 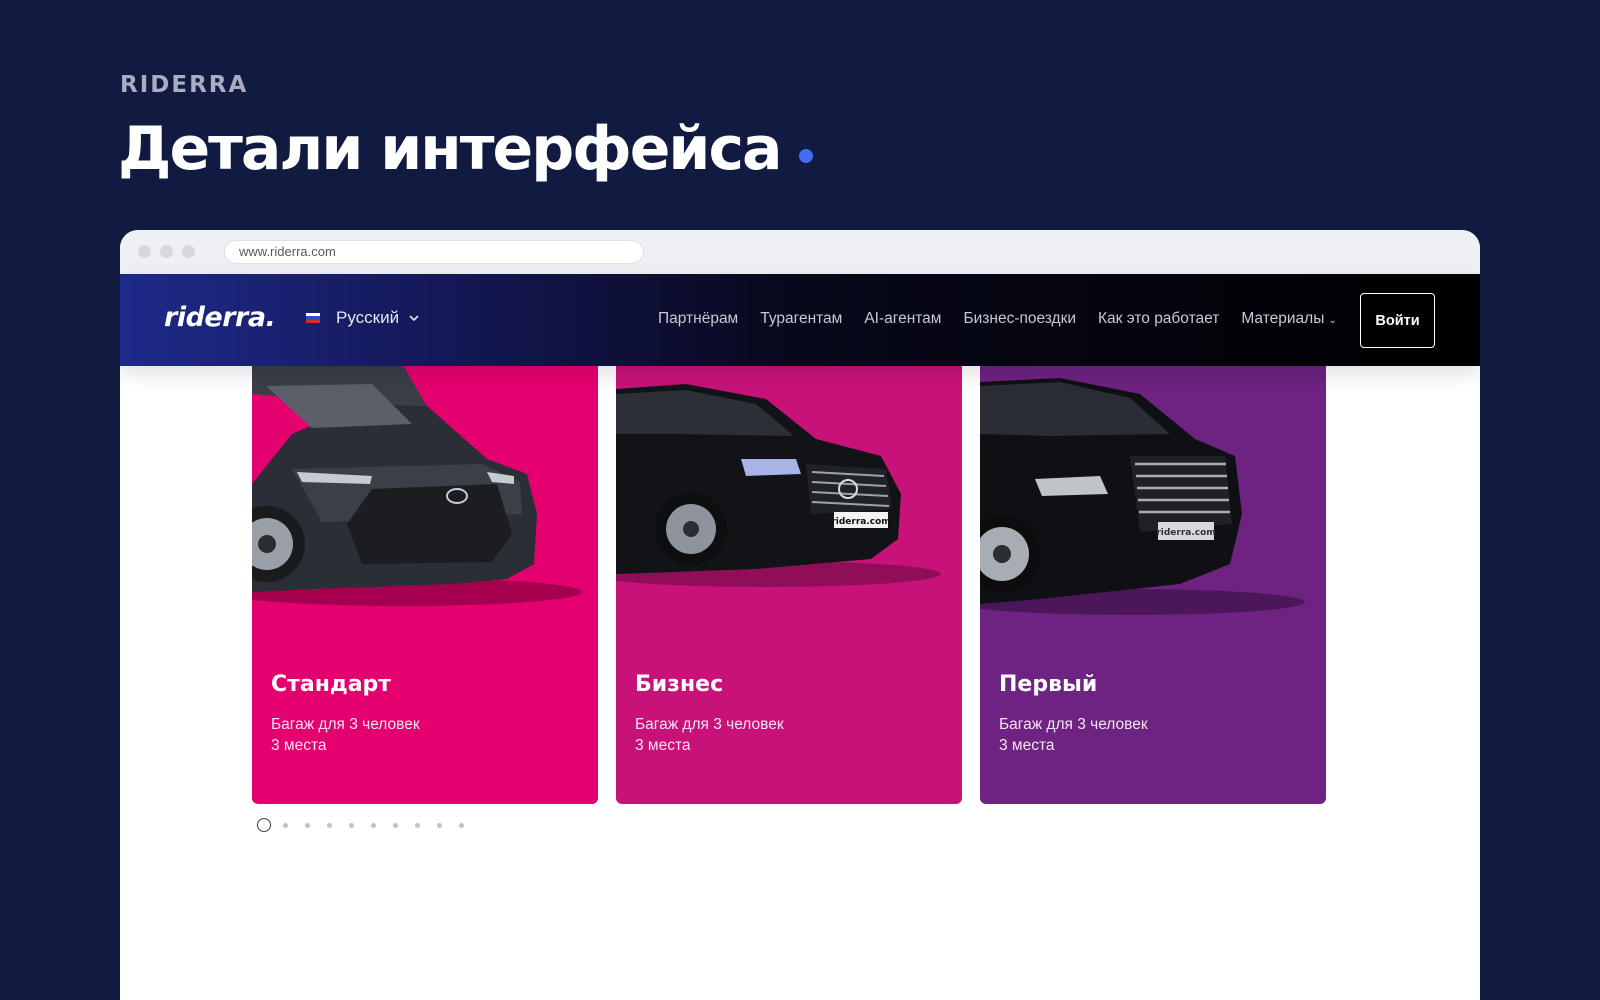 What do you see at coordinates (368, 317) in the screenshot?
I see `language-label: Русский` at bounding box center [368, 317].